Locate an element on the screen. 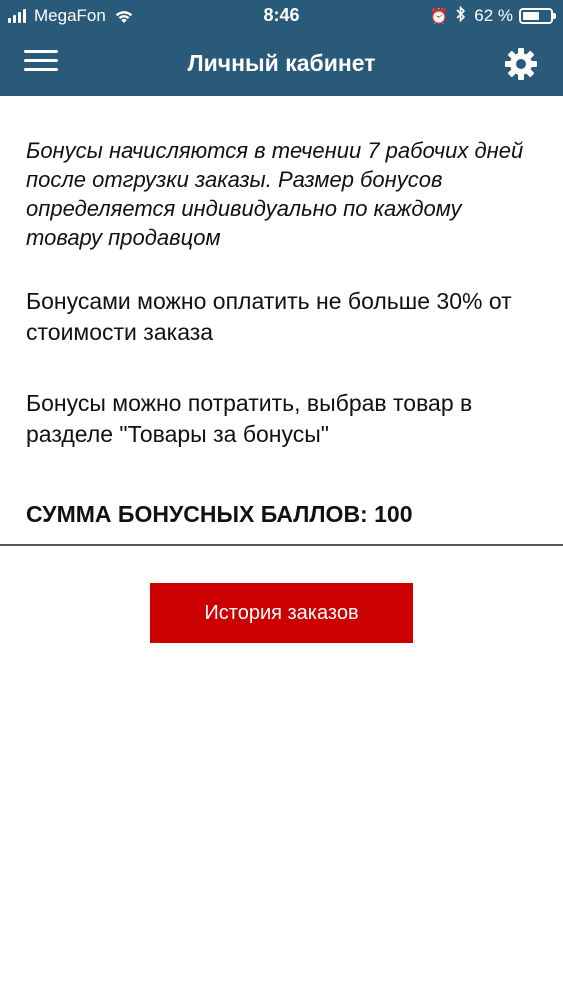 The image size is (563, 1000). top-bar: MegaFon 8:46 ⏰ 62 % Личный кабинет is located at coordinates (281, 48).